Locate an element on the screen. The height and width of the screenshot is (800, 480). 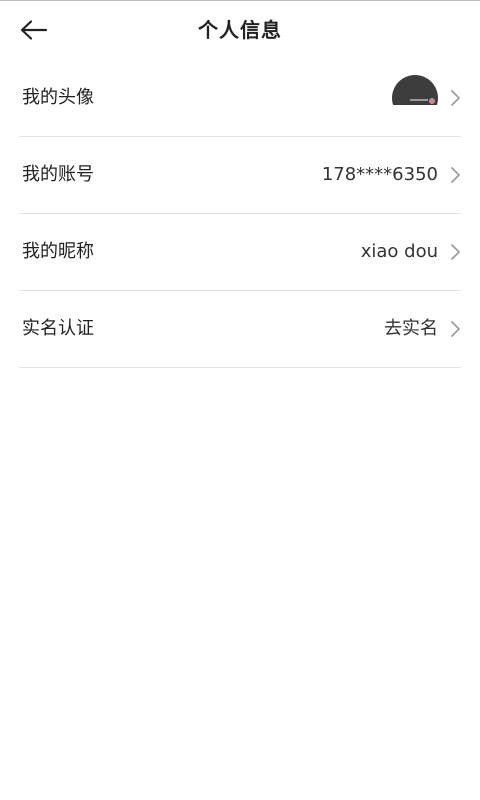
row-value-account: 178****6350 is located at coordinates (379, 174).